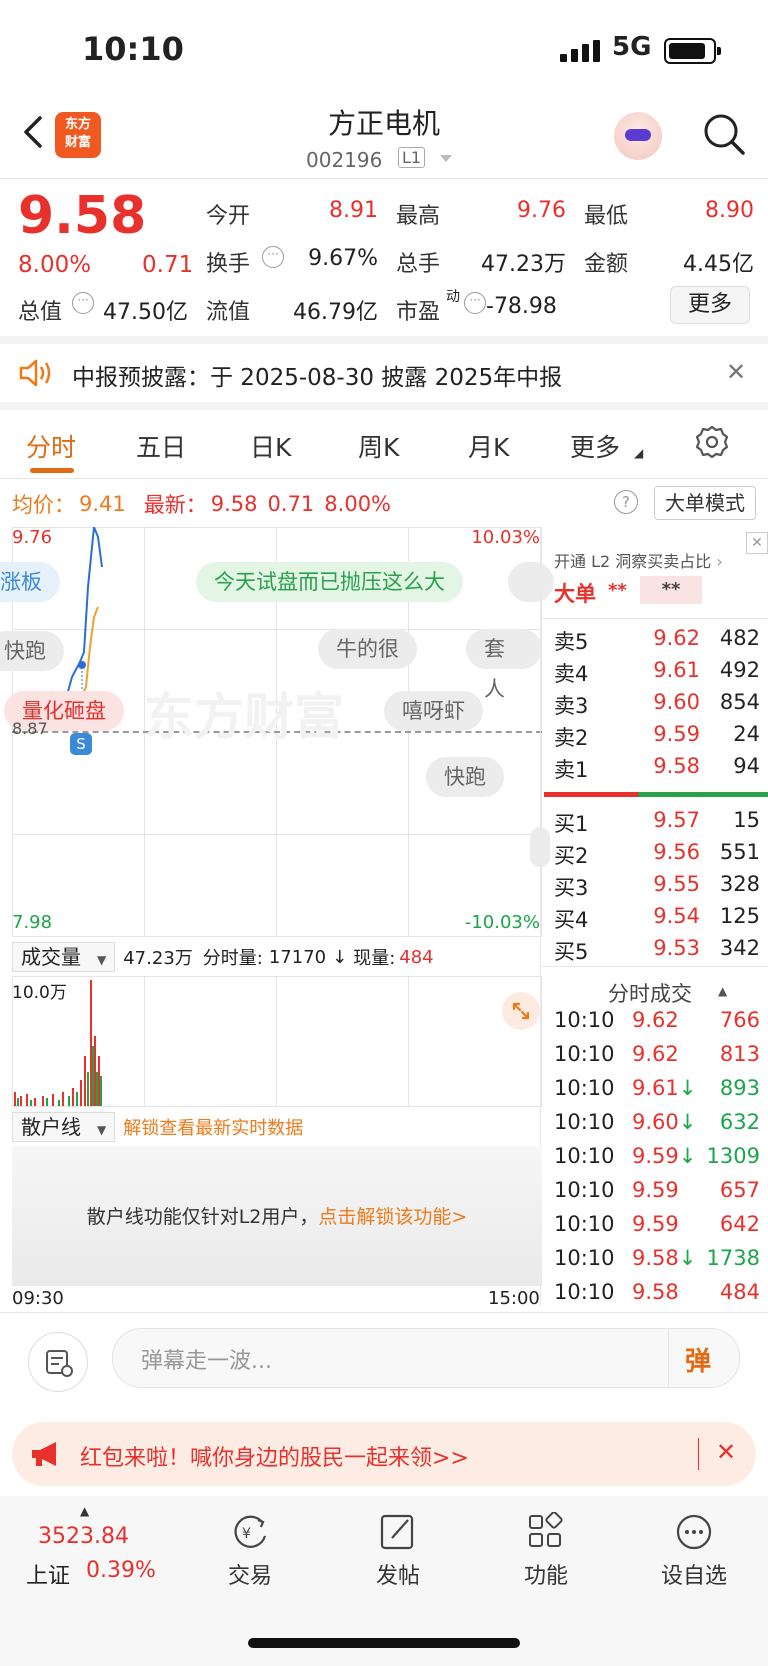 Image resolution: width=768 pixels, height=1666 pixels. What do you see at coordinates (729, 210) in the screenshot?
I see `low-value: 8.90` at bounding box center [729, 210].